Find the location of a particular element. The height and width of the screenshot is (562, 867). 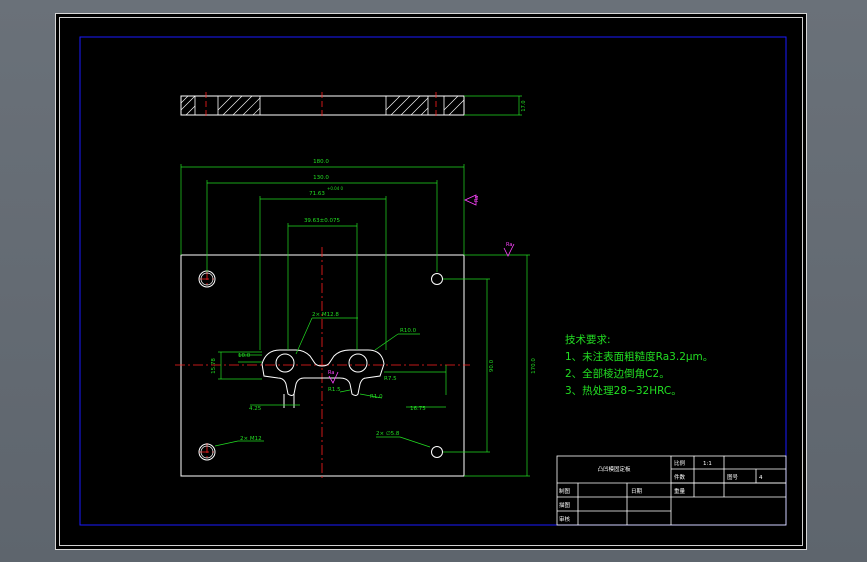

roughness-top: Ra is located at coordinates (509, 245).